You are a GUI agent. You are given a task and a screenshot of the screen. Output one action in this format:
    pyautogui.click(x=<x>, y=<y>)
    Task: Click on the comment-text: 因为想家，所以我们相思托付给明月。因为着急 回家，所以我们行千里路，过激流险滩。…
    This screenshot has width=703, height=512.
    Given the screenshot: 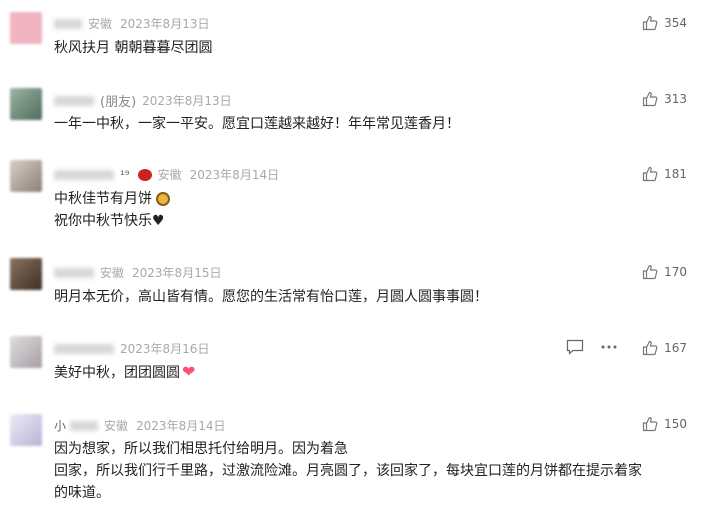 What is the action you would take?
    pyautogui.click(x=348, y=471)
    